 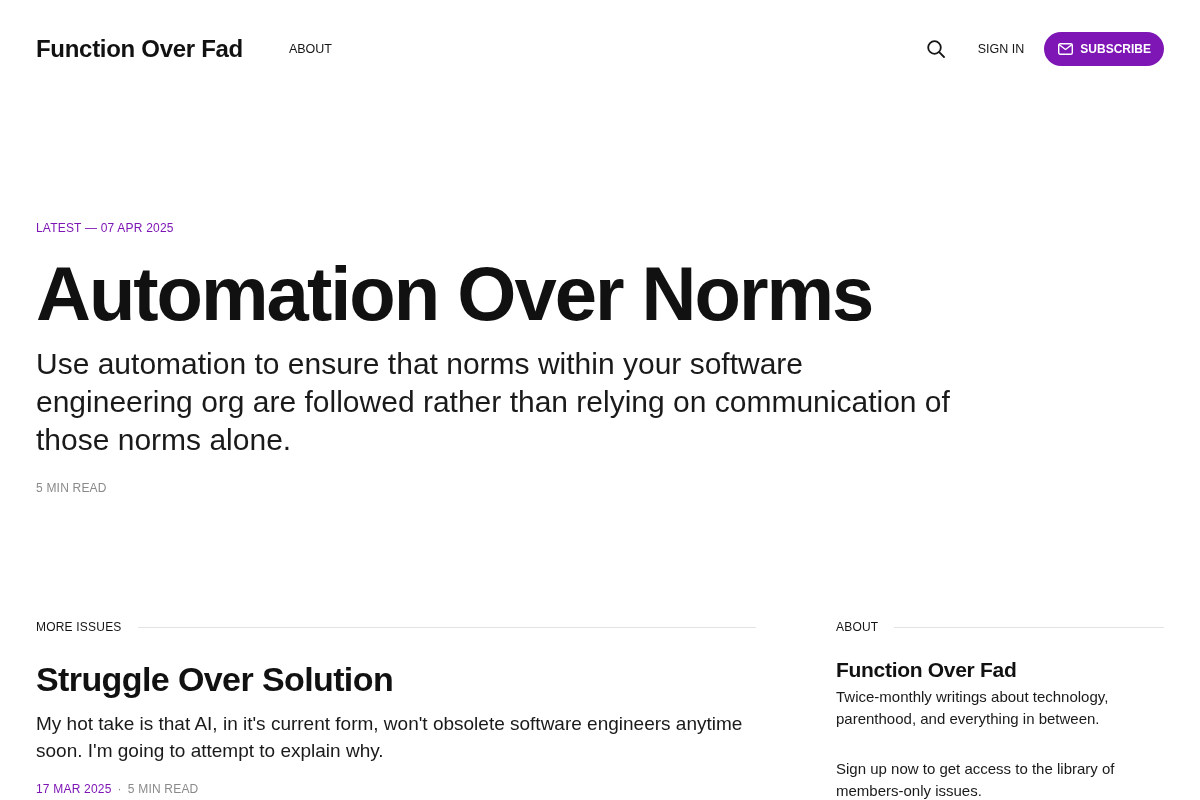 What do you see at coordinates (493, 402) in the screenshot?
I see `post-excerpt: Use automation to ensure that norms within your software engineering org are followed rather than relying on communication of those norms alone.` at bounding box center [493, 402].